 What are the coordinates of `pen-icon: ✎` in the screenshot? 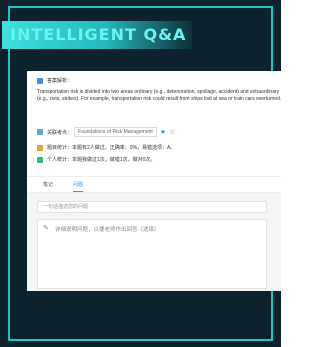 It's located at (46, 228).